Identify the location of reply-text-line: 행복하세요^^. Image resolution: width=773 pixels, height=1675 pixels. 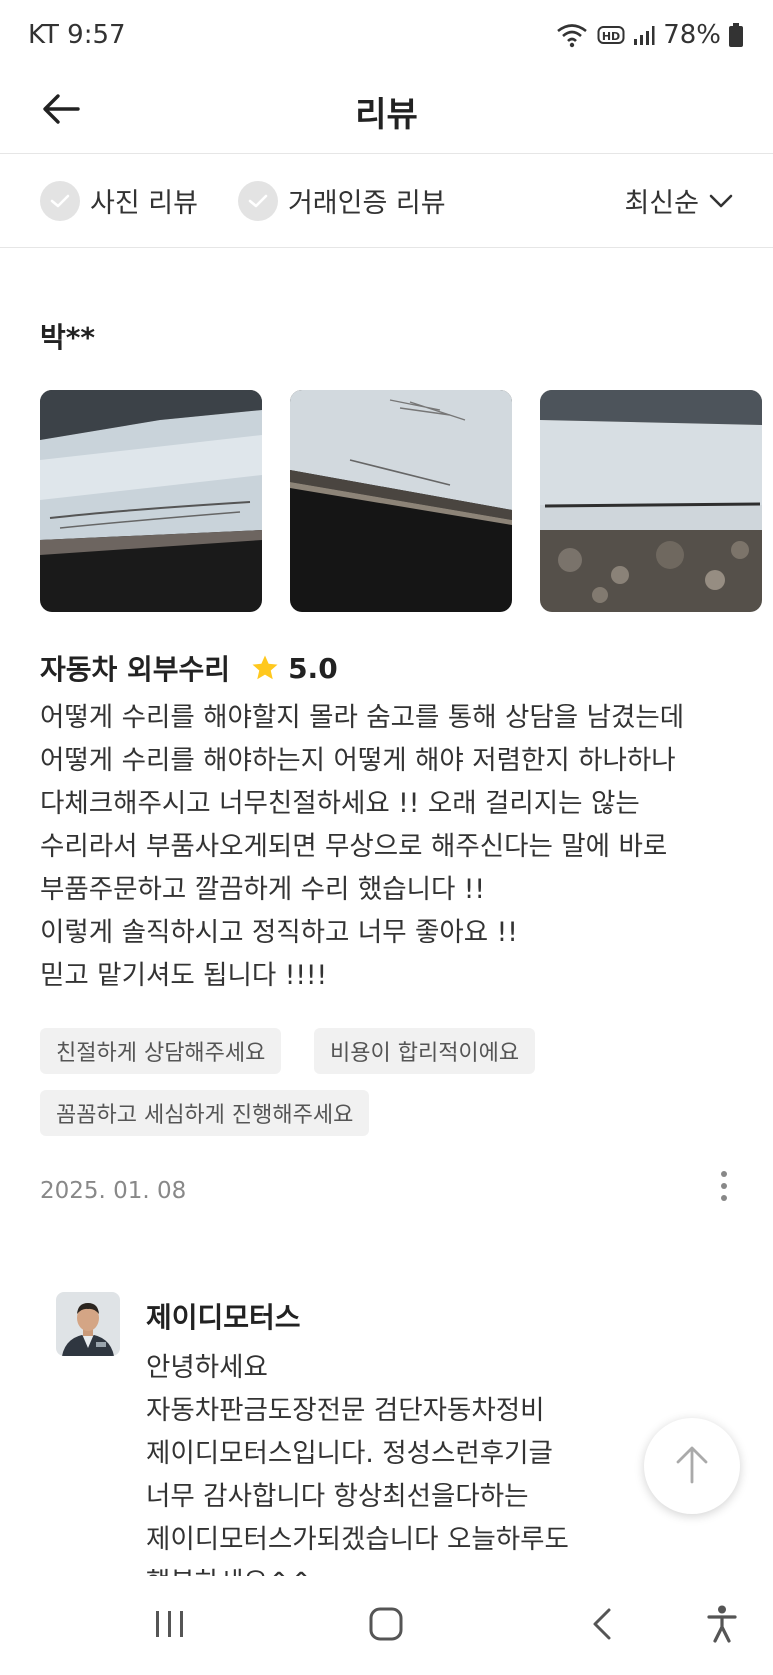
(396, 1568).